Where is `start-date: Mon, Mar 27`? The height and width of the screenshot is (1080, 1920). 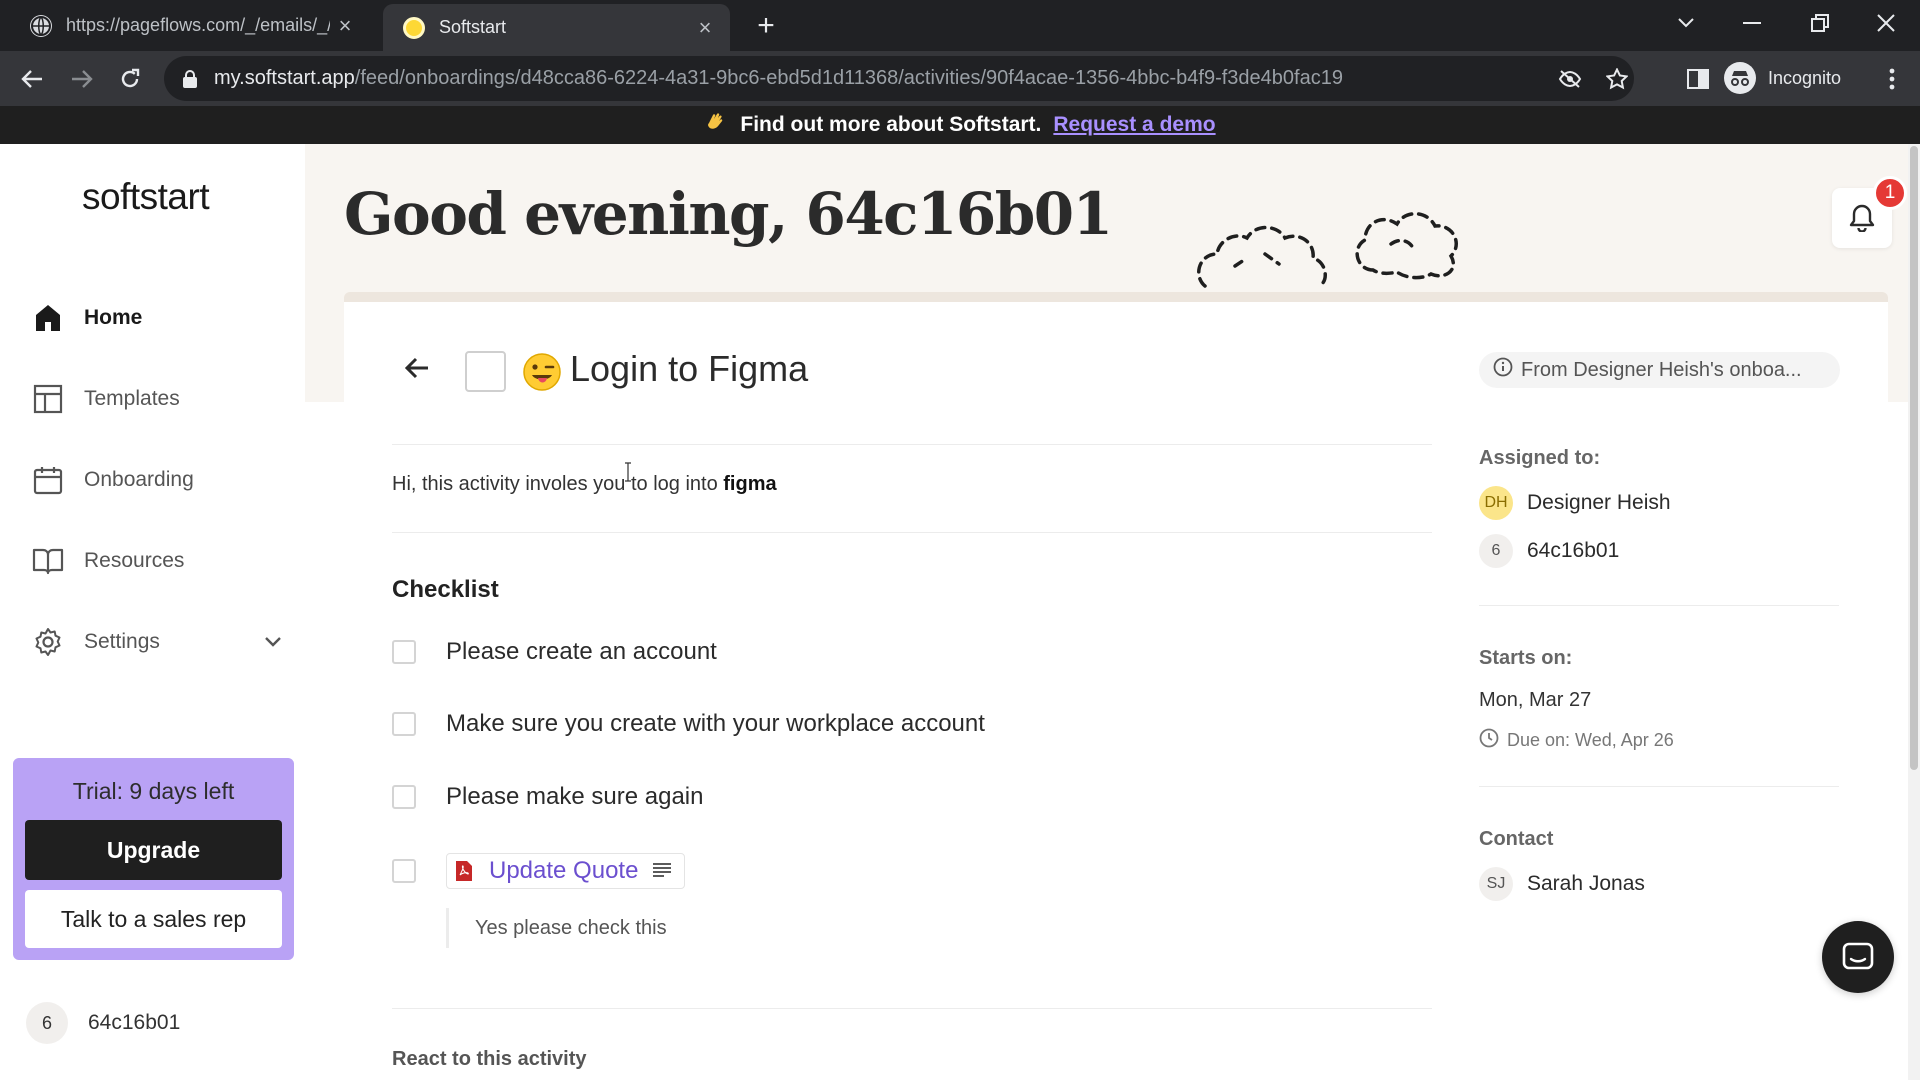 start-date: Mon, Mar 27 is located at coordinates (1535, 700).